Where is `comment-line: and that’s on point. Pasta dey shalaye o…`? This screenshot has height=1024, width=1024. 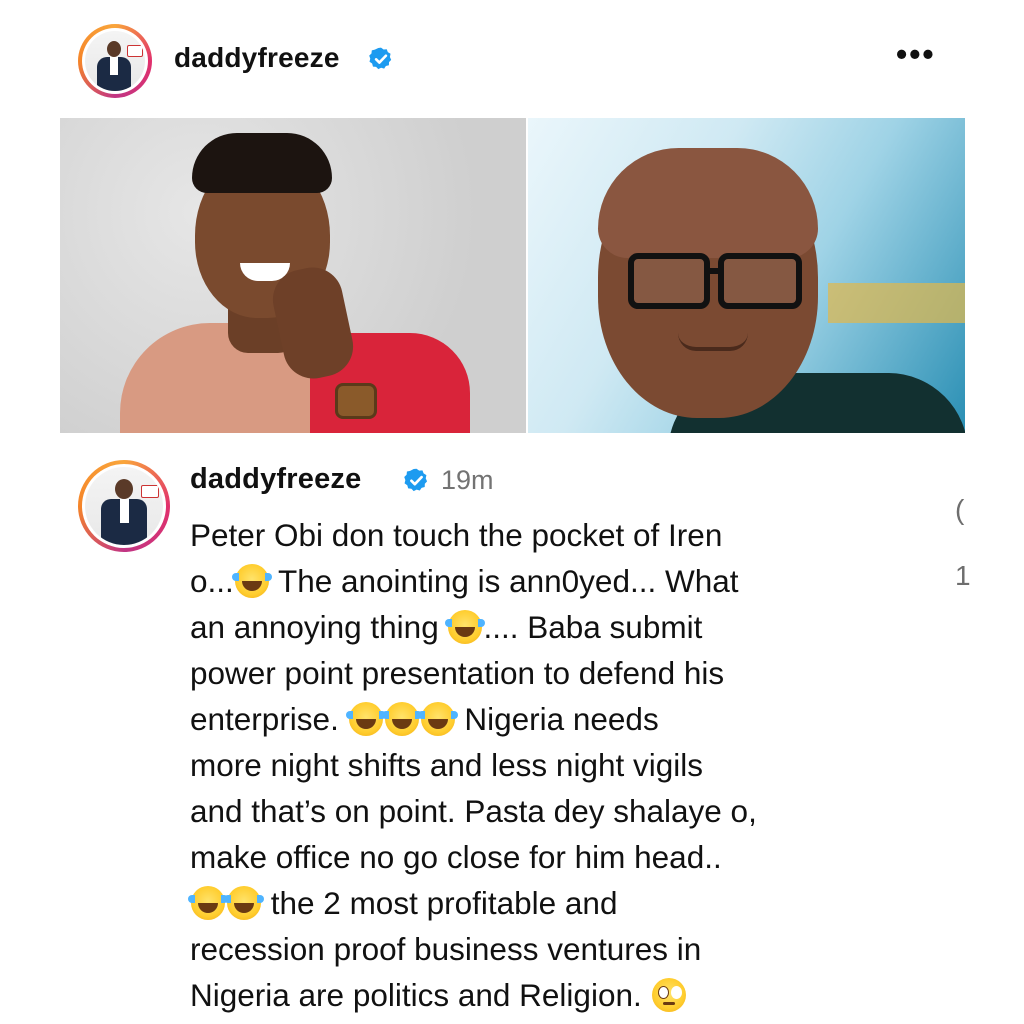 comment-line: and that’s on point. Pasta dey shalaye o… is located at coordinates (550, 811).